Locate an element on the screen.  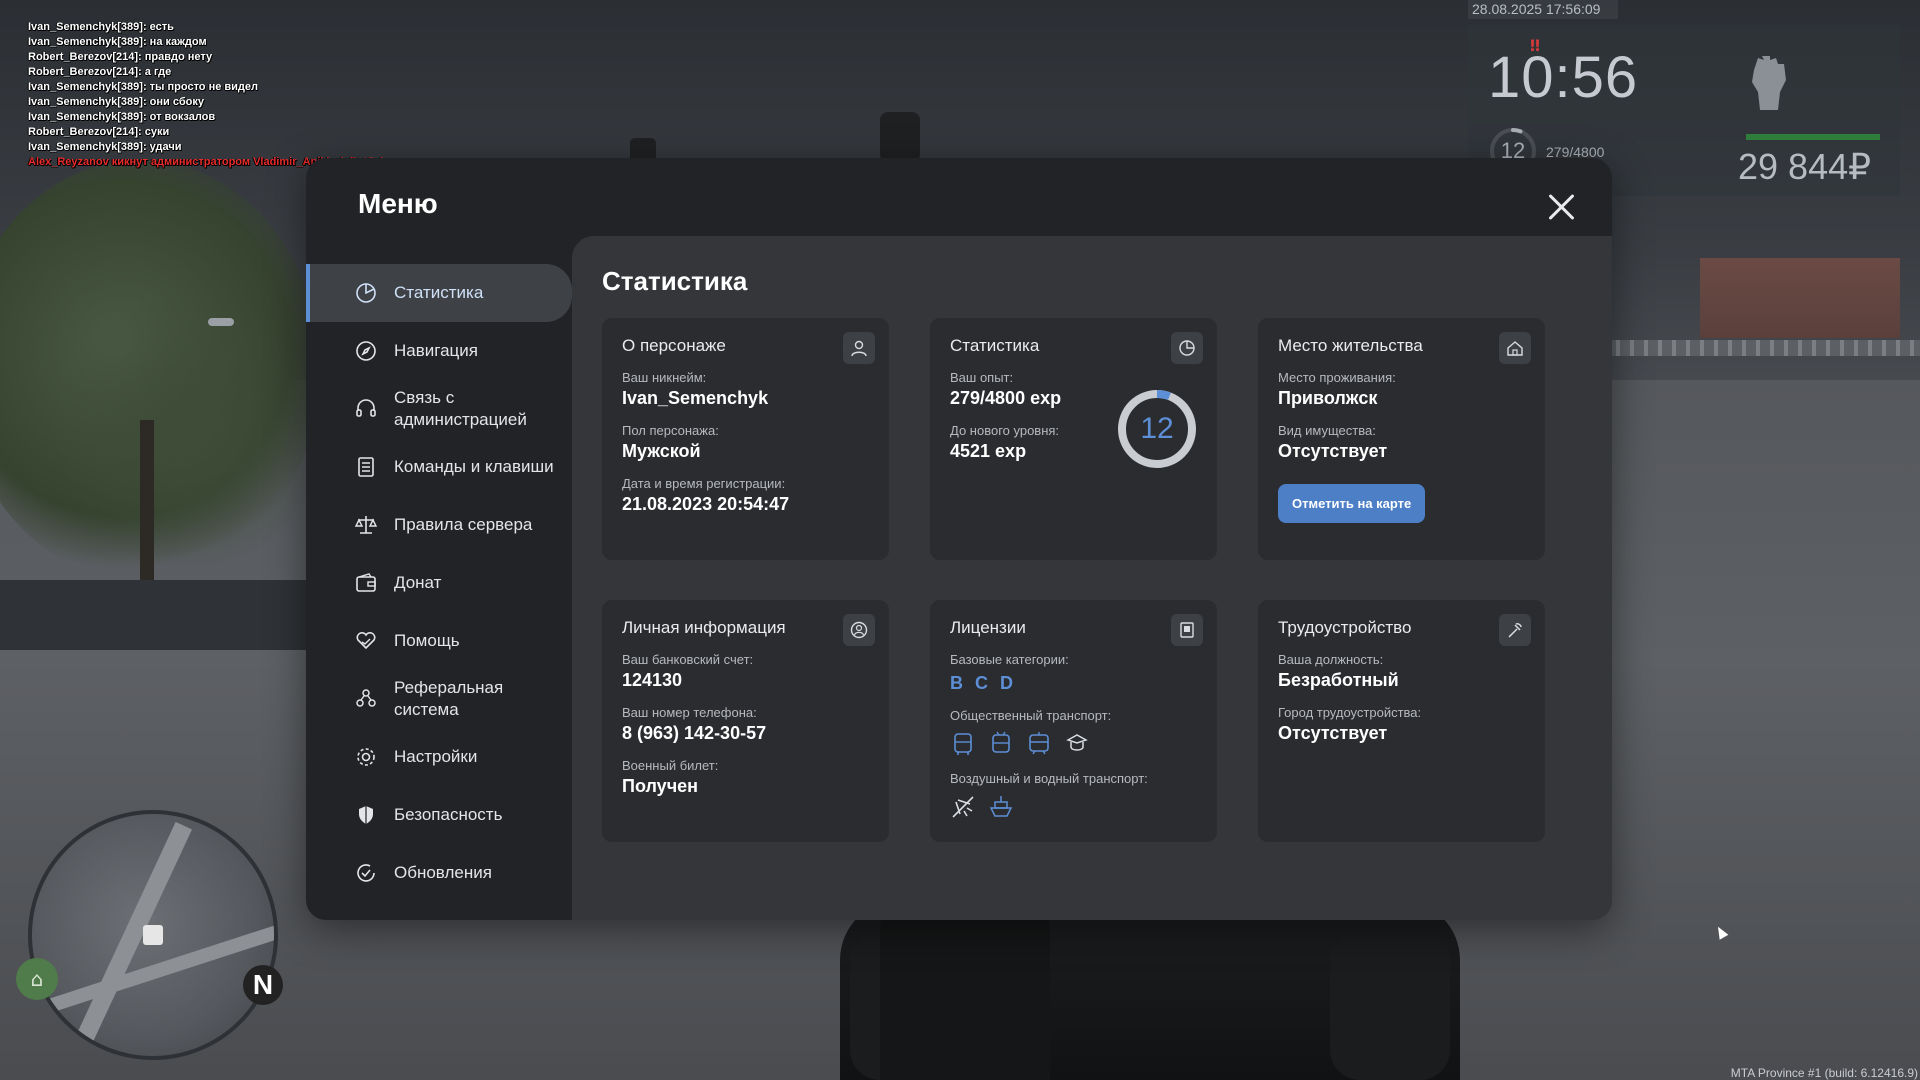
sidebar-item-referral: Реферальная система is located at coordinates (439, 699).